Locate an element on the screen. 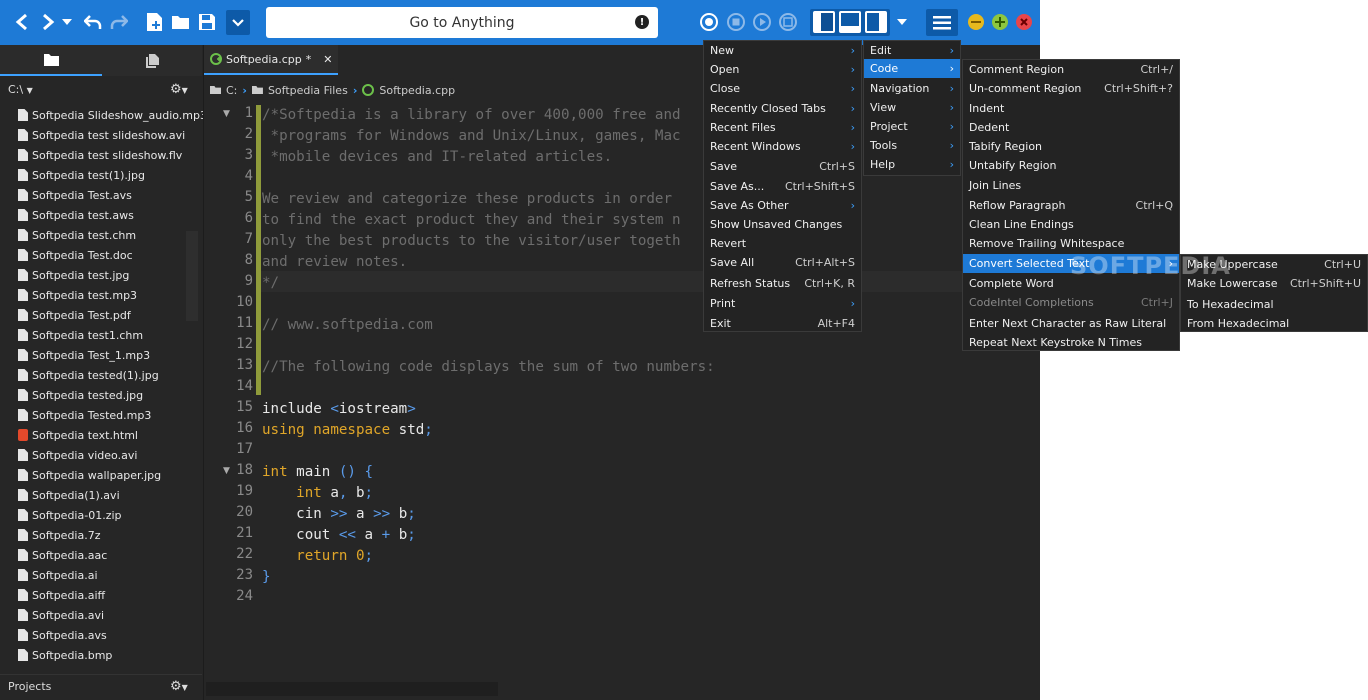 This screenshot has height=700, width=1368. horizontal-scrollbar is located at coordinates (352, 689).